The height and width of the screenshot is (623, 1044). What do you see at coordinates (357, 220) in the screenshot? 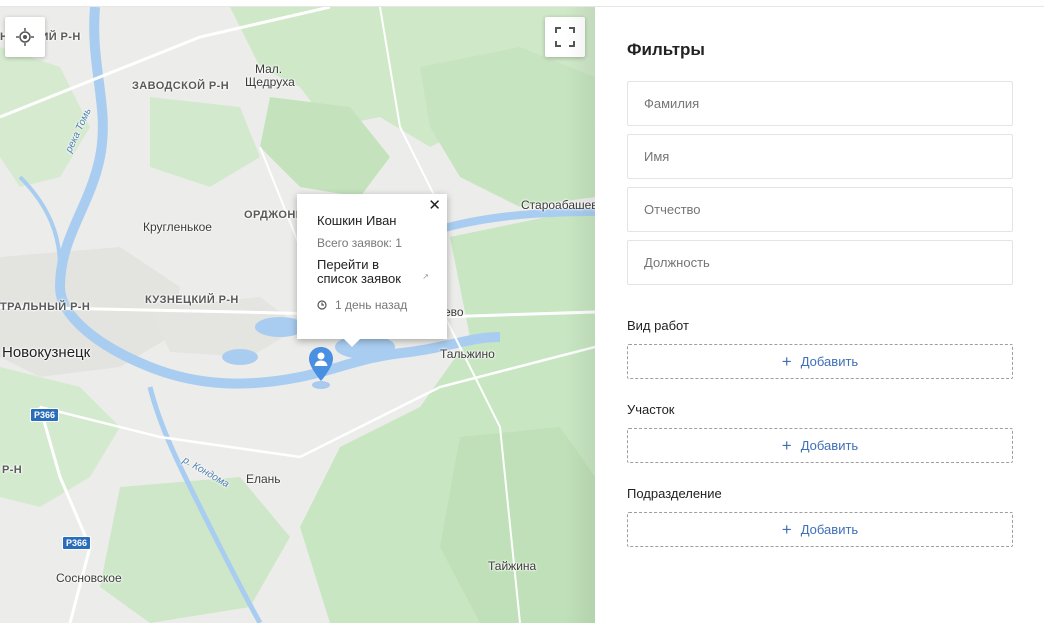
I see `popup-employee-name: Кошкин Иван` at bounding box center [357, 220].